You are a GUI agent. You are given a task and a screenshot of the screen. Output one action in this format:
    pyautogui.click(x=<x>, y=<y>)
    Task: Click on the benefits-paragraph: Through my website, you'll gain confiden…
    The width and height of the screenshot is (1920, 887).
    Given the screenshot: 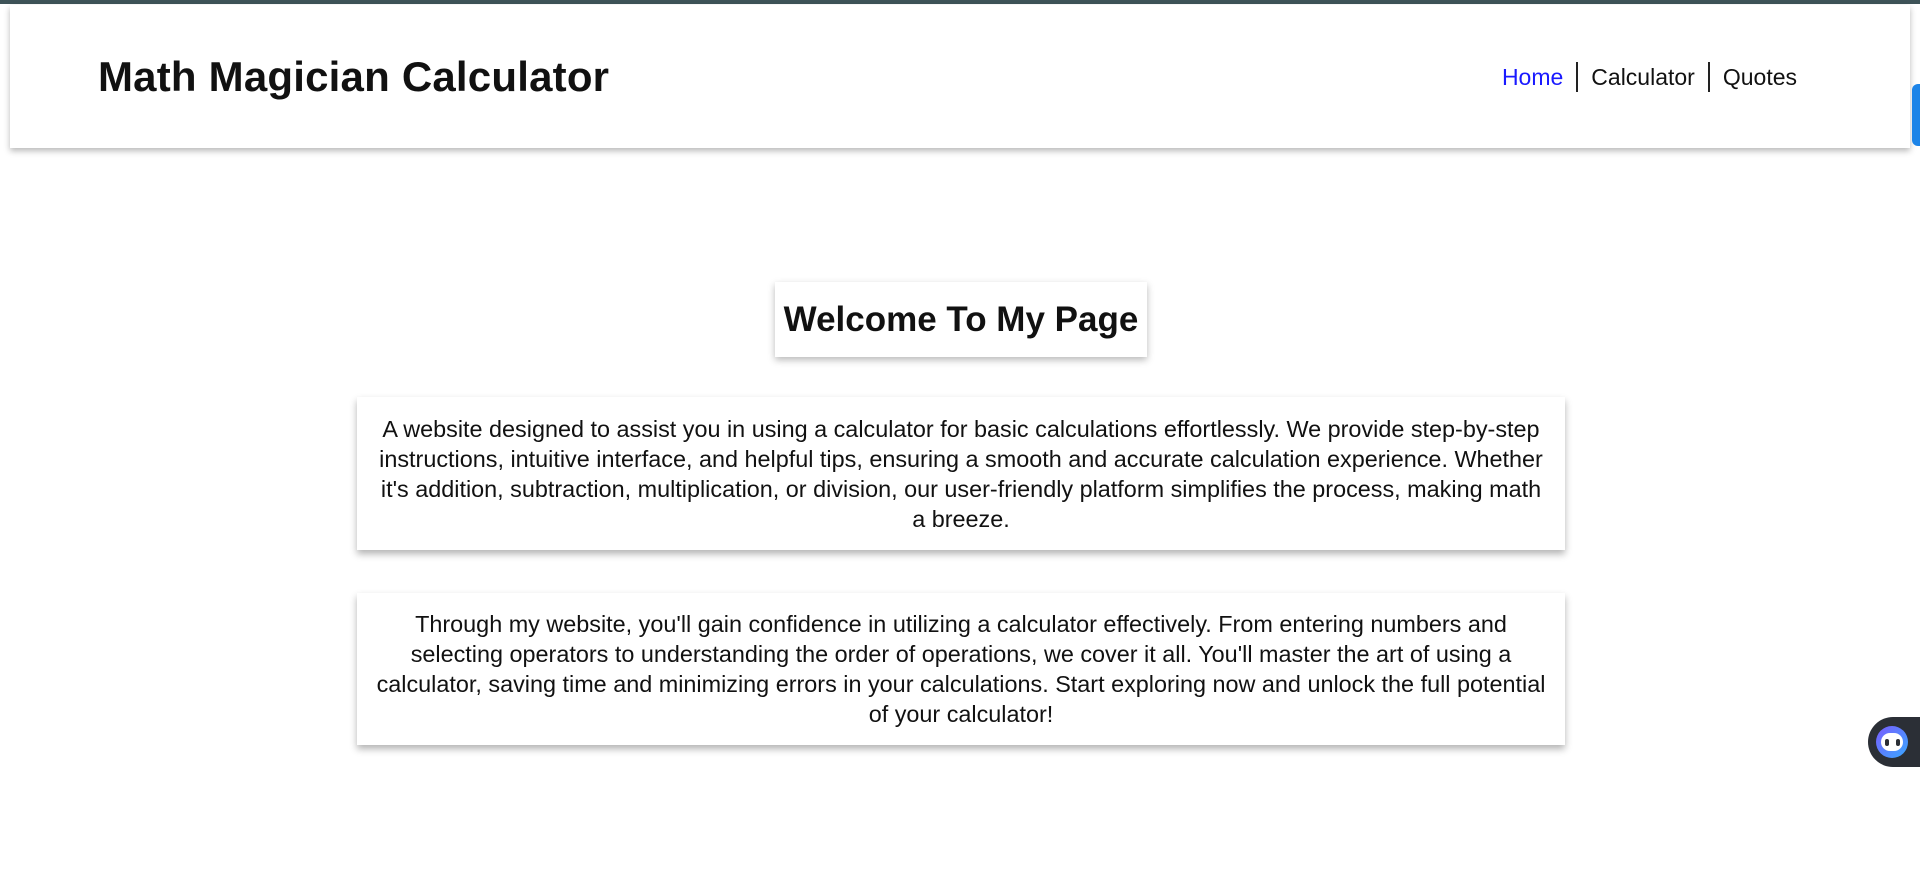 What is the action you would take?
    pyautogui.click(x=961, y=669)
    